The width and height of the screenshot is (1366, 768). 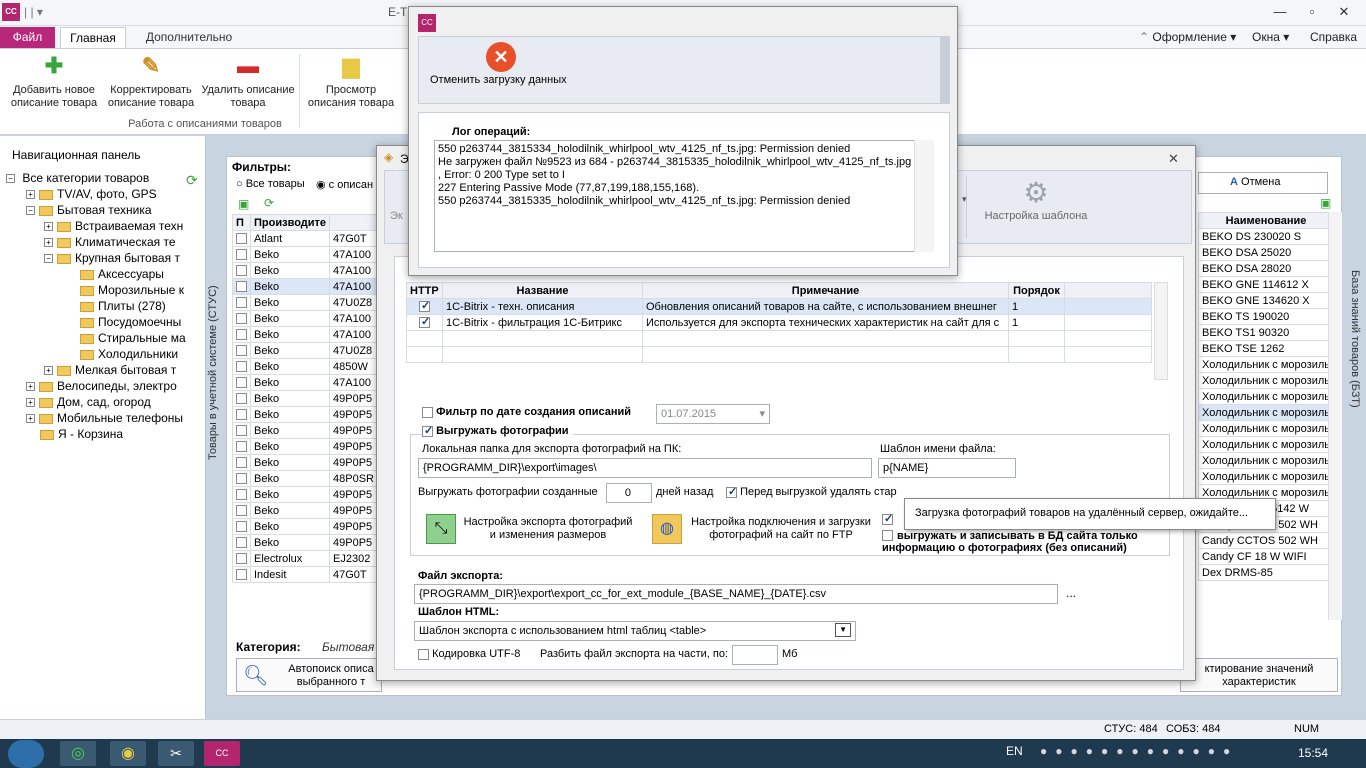 I want to click on name-template-field: p{NAME}, so click(x=947, y=468).